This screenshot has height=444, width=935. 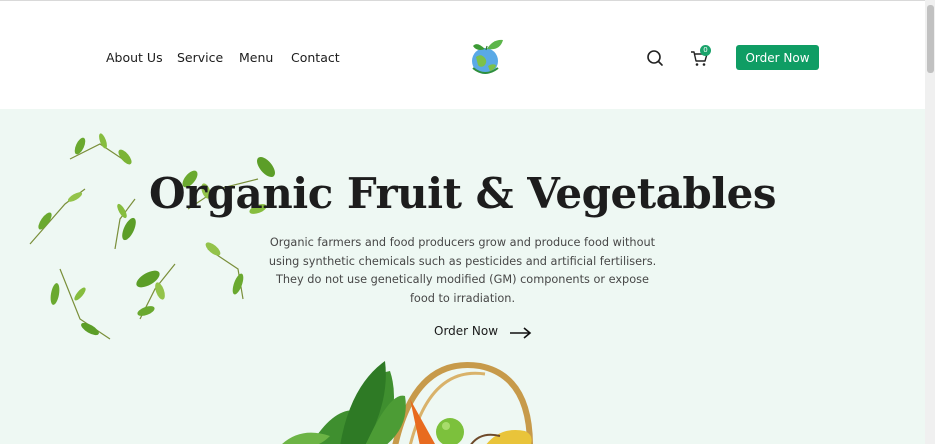 I want to click on search-icon, so click(x=655, y=58).